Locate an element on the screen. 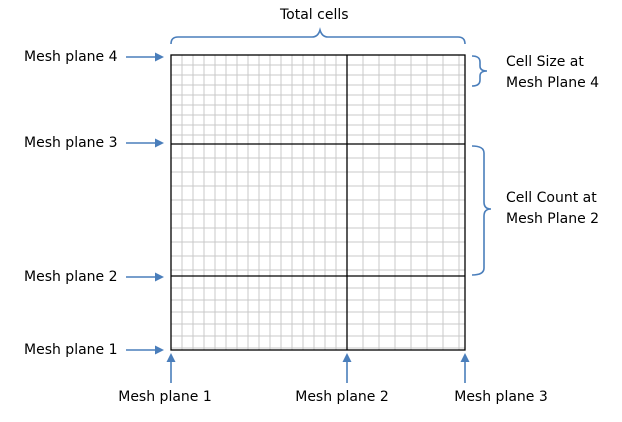 The image size is (622, 422). cell-size-brace is located at coordinates (479, 71).